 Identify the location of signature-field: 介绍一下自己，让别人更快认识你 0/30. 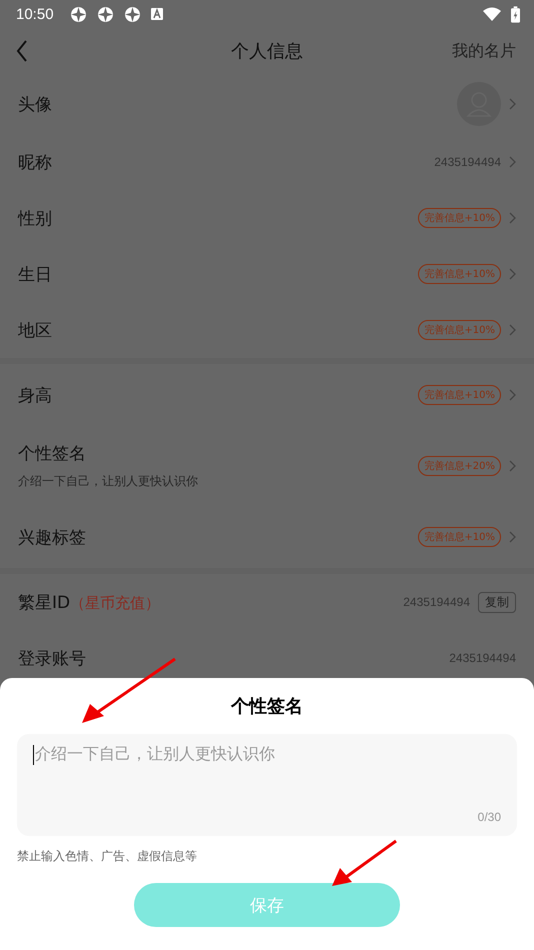
(267, 785).